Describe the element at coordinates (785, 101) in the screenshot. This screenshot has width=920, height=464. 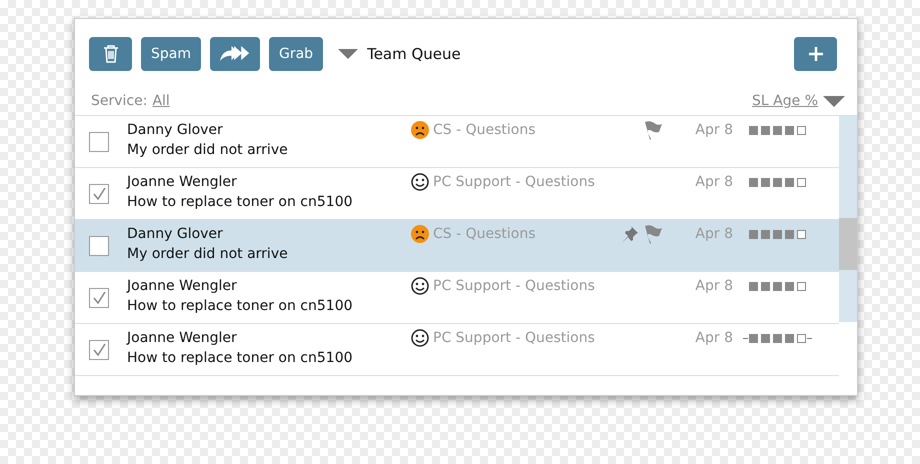
I see `sort-link: SL Age %` at that location.